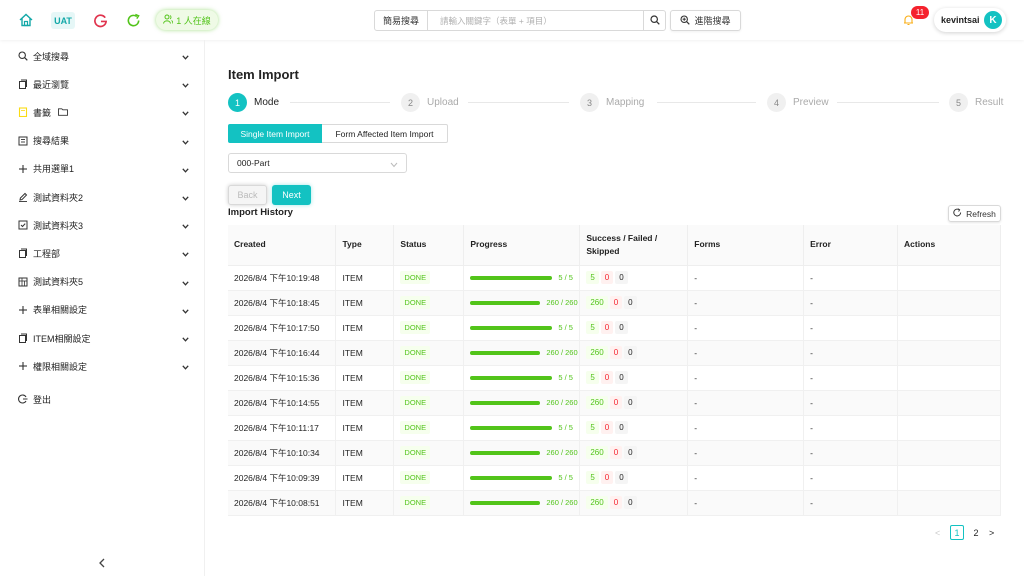 This screenshot has height=576, width=1024. What do you see at coordinates (282, 278) in the screenshot?
I see `created-cell: 2026/8/4 下午10:19:48` at bounding box center [282, 278].